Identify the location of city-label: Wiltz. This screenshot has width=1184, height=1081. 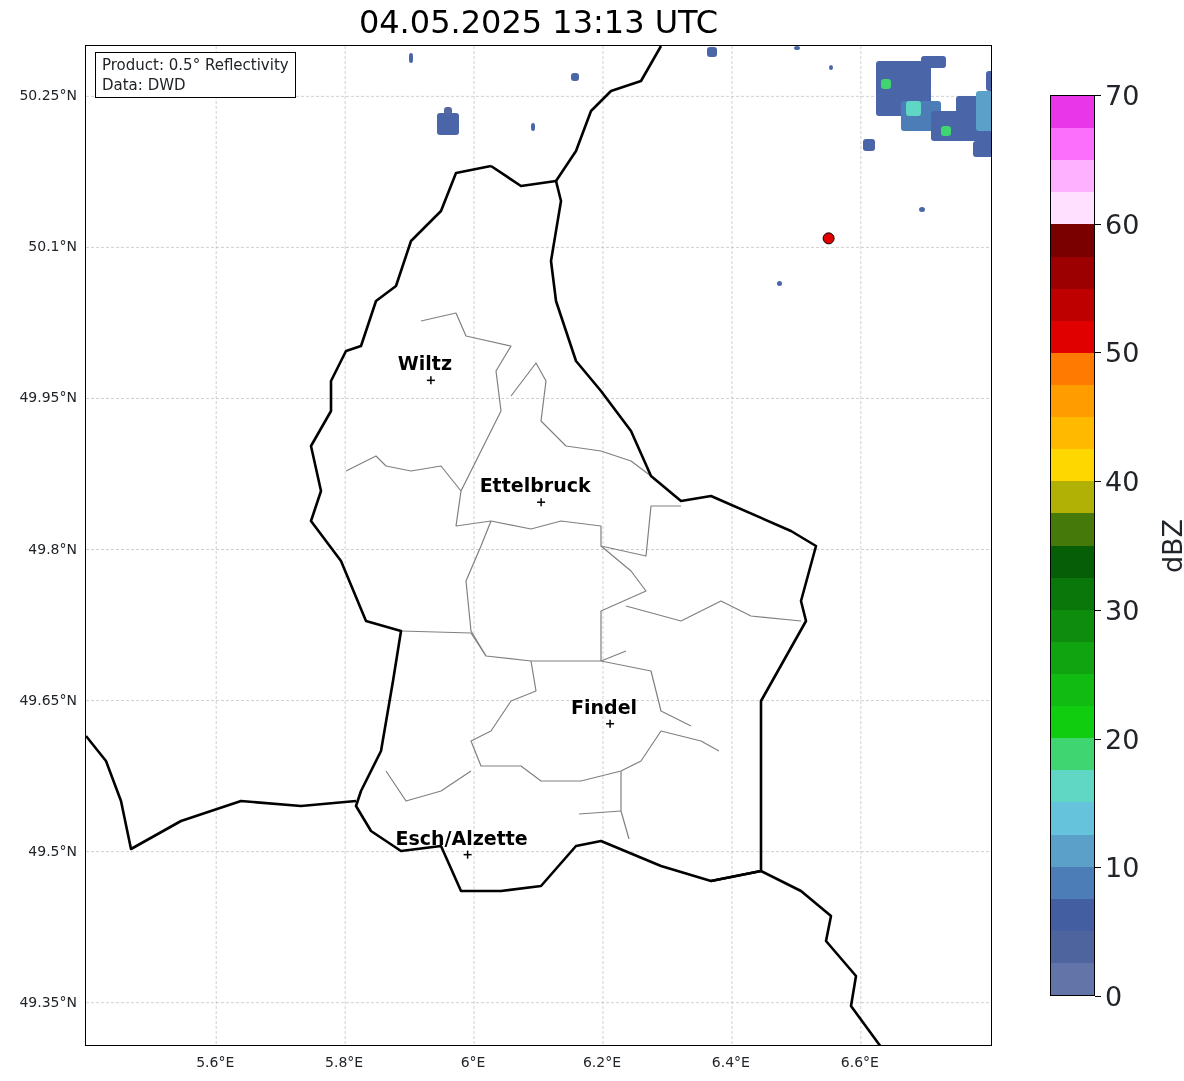
(424, 363).